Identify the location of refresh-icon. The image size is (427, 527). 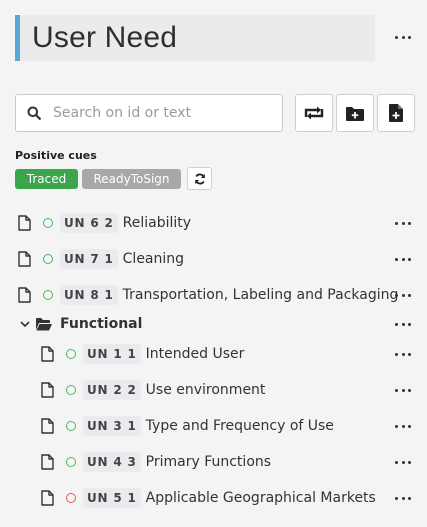
(199, 178).